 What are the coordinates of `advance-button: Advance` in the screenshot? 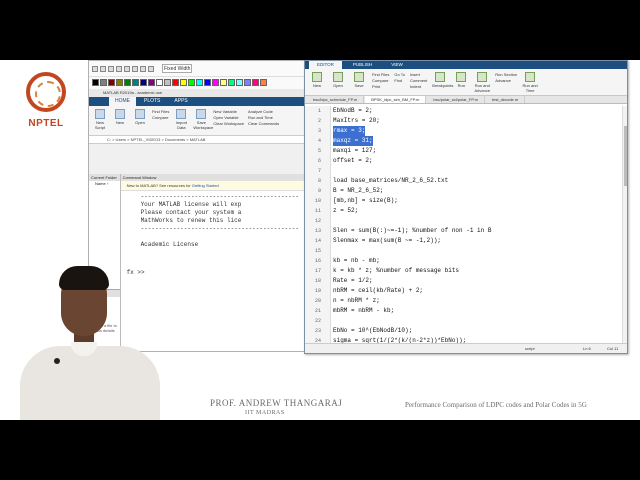 It's located at (506, 81).